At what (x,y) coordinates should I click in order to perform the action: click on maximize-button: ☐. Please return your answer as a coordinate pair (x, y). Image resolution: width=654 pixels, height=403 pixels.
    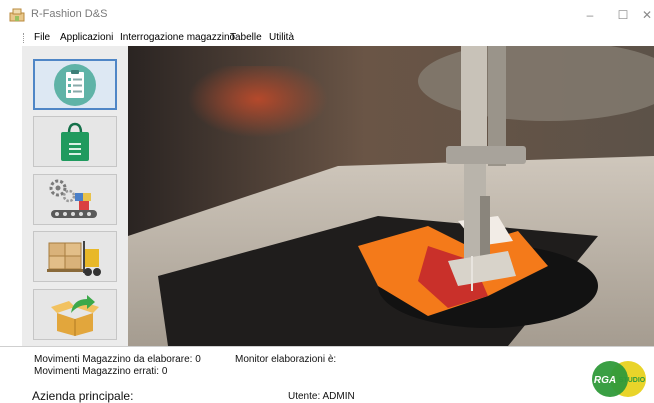
    Looking at the image, I should click on (623, 15).